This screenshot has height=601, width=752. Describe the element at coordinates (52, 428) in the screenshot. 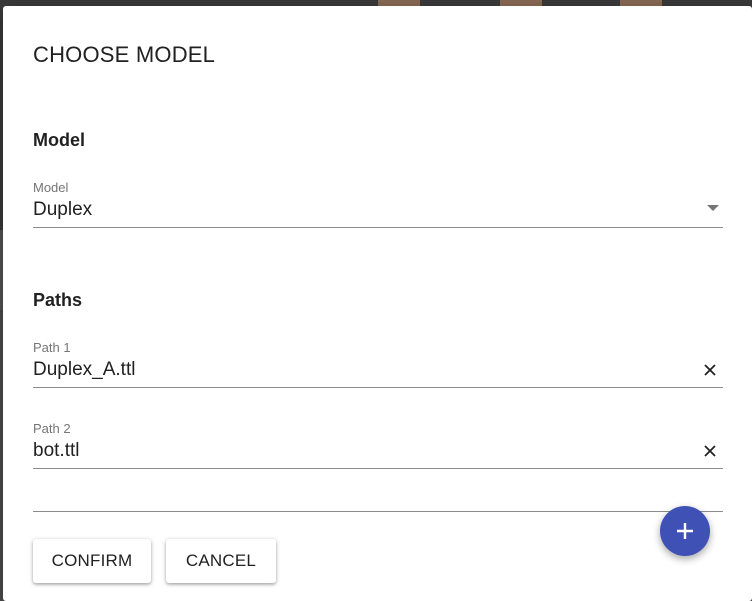

I see `path-2-label: Path 2` at that location.